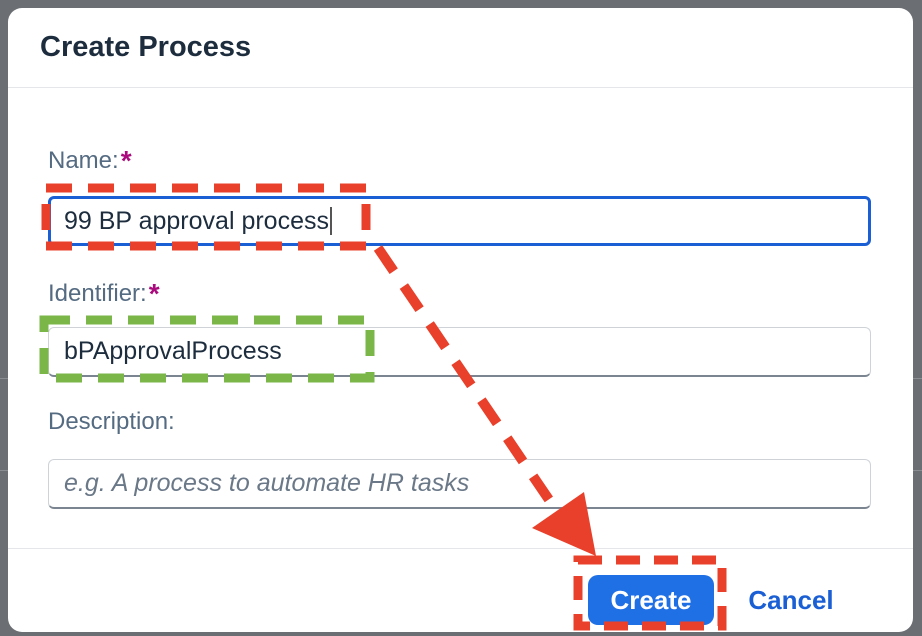  What do you see at coordinates (330, 221) in the screenshot?
I see `text-caret` at bounding box center [330, 221].